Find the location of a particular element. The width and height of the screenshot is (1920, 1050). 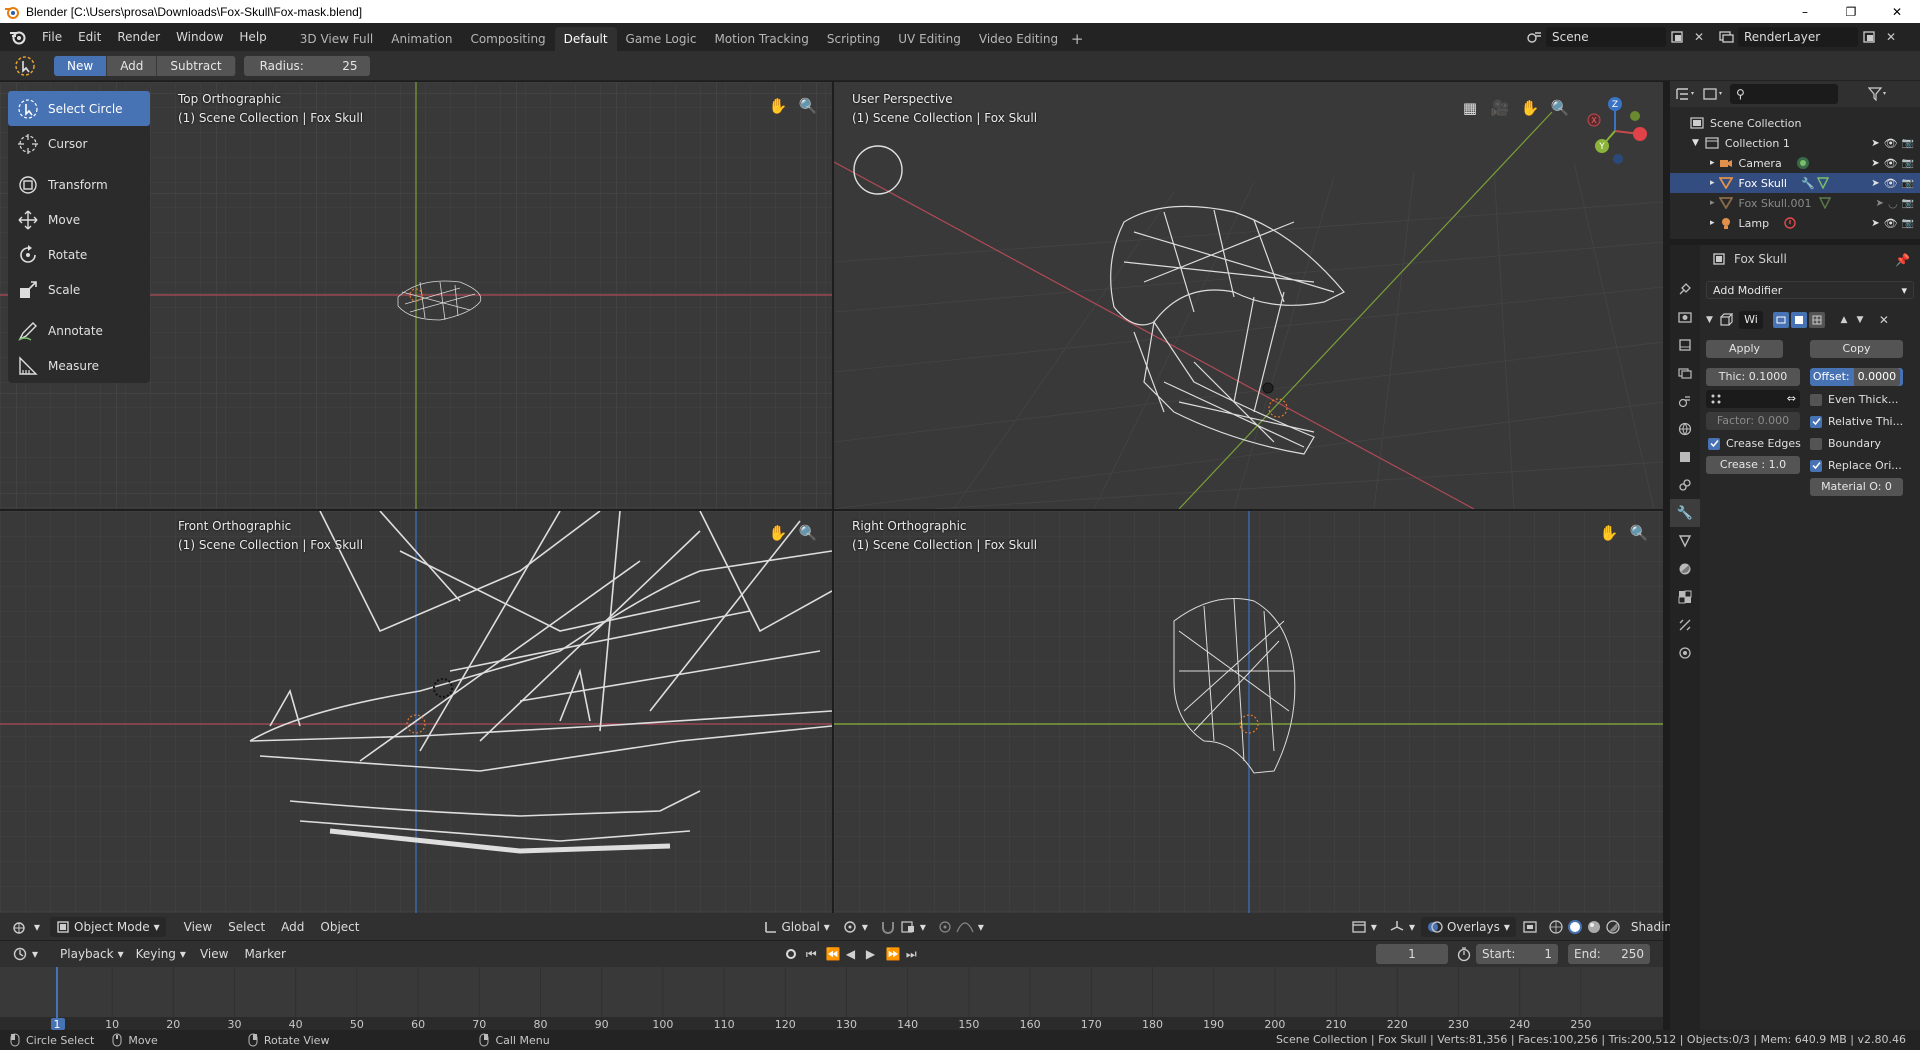

factor-field: Factor: 0.000 is located at coordinates (1753, 421).